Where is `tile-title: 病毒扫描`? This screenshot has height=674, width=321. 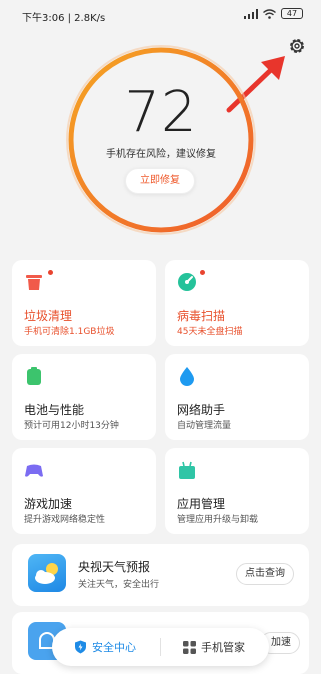
tile-title: 病毒扫描 is located at coordinates (201, 316).